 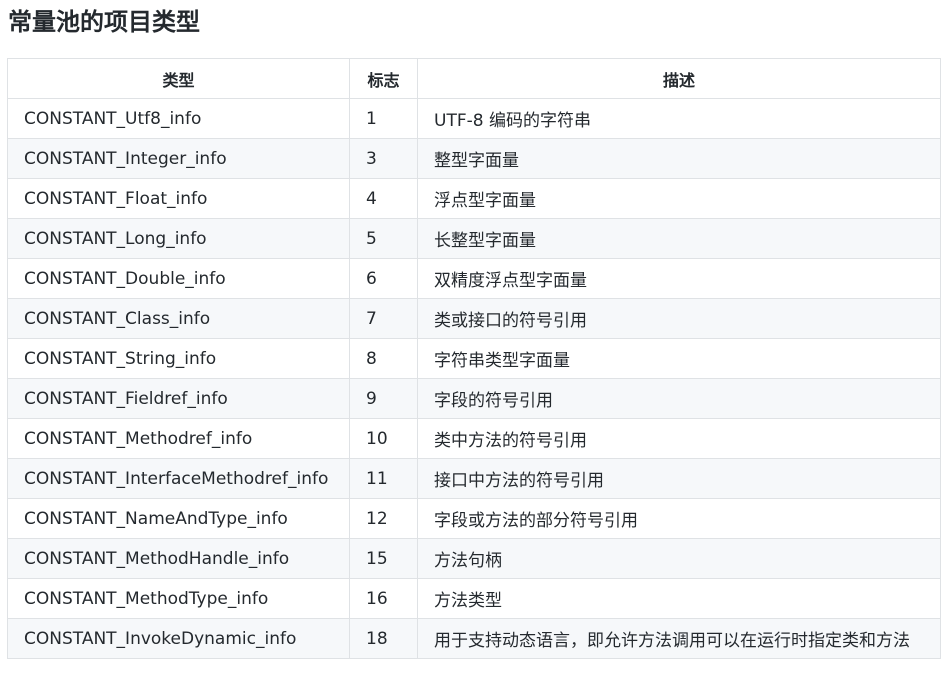 I want to click on table-row: CONSTANT_Integer_info 3 整型字面量, so click(x=474, y=158).